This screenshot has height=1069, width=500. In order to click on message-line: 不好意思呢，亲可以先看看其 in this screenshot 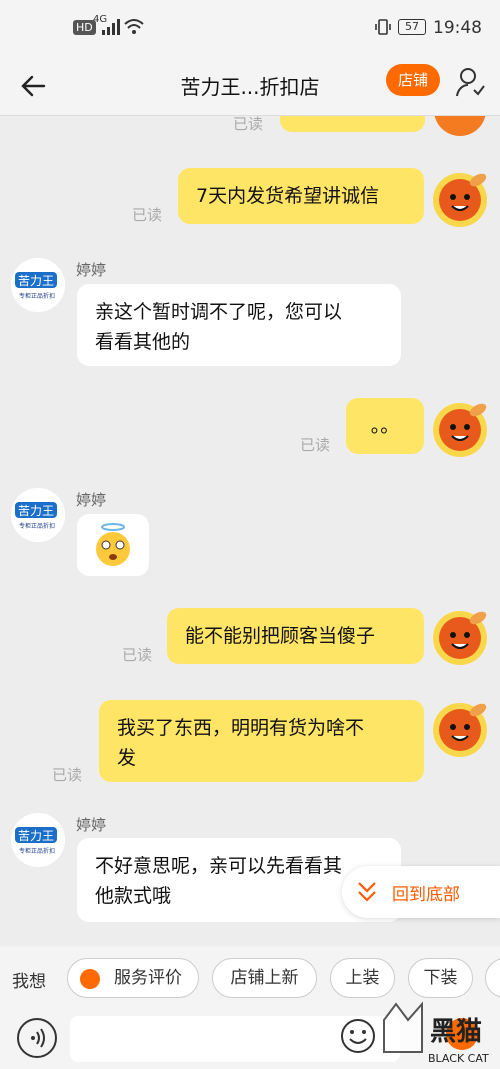, I will do `click(219, 866)`.